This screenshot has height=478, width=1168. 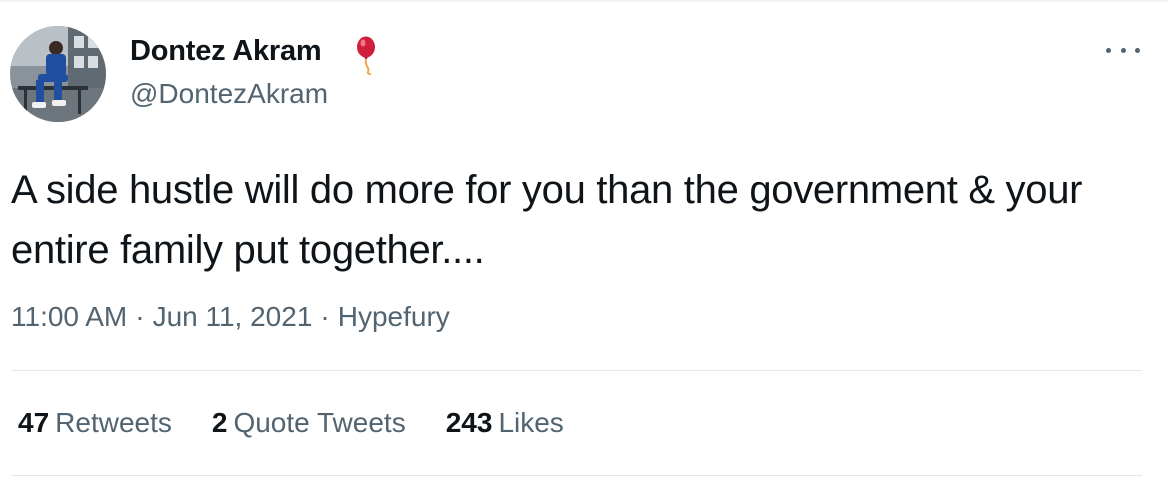 I want to click on likes-count: 243, so click(x=469, y=422).